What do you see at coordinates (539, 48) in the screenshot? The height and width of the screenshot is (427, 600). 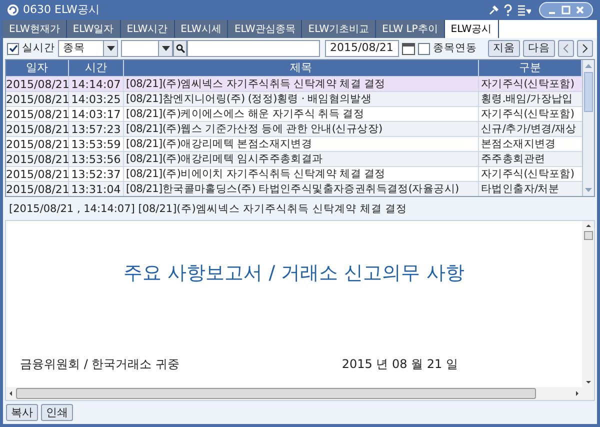 I see `toolbar-button: 다음` at bounding box center [539, 48].